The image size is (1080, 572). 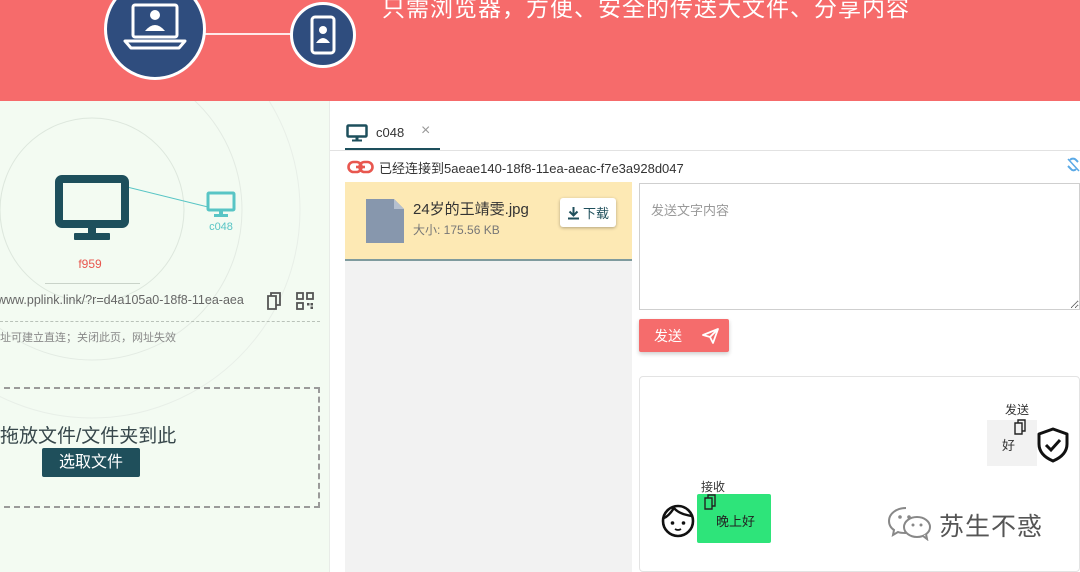 I want to click on peer-device-monitor-icon, so click(x=221, y=204).